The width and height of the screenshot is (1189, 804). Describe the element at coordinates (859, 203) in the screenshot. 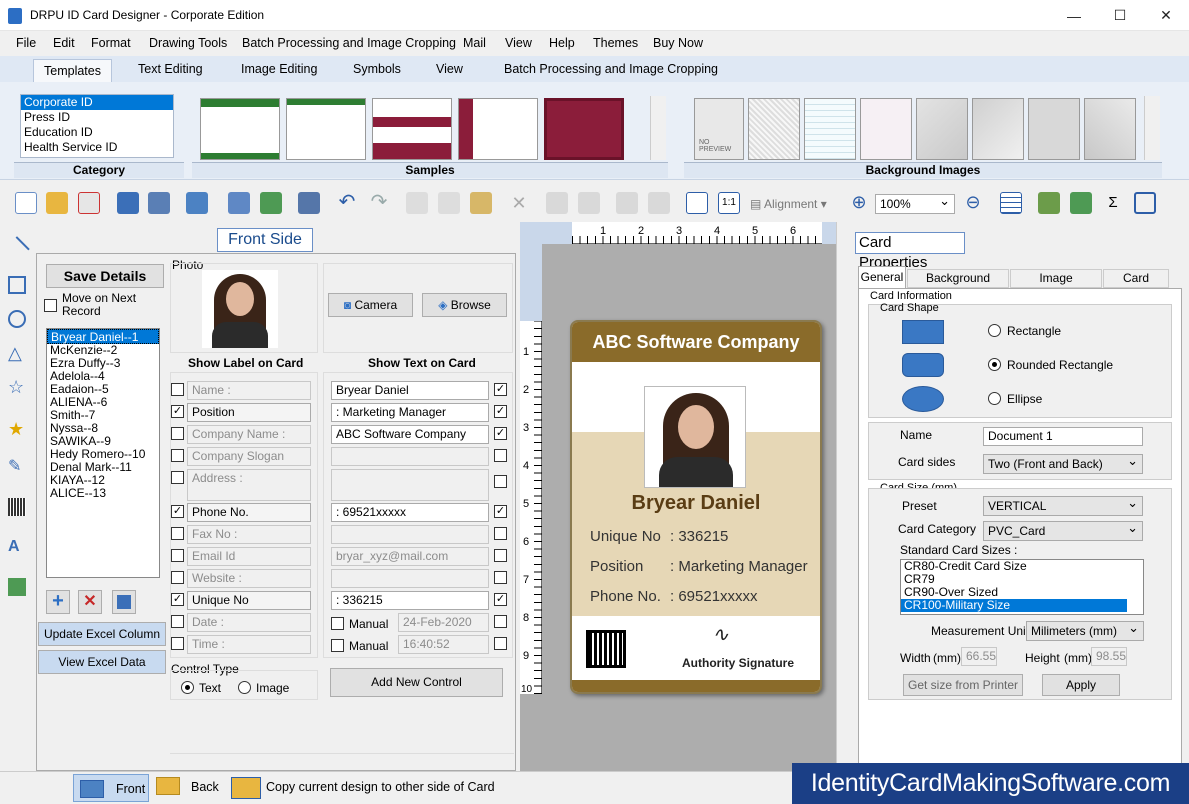

I see `zoom-in-icon: ⊕` at that location.